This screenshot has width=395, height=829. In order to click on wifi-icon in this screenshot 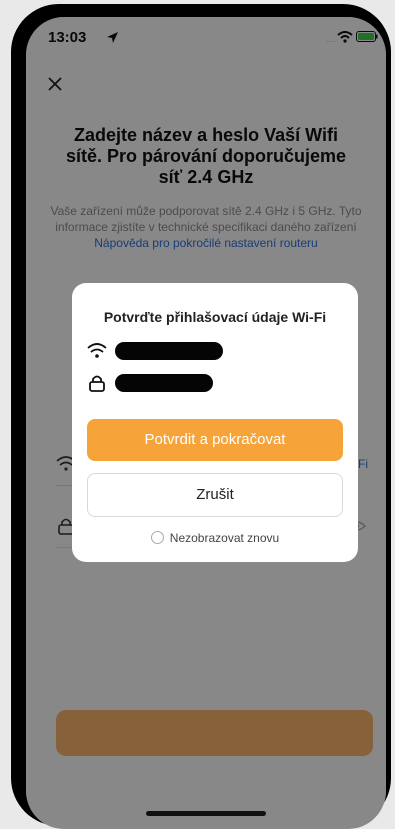, I will do `click(97, 350)`.